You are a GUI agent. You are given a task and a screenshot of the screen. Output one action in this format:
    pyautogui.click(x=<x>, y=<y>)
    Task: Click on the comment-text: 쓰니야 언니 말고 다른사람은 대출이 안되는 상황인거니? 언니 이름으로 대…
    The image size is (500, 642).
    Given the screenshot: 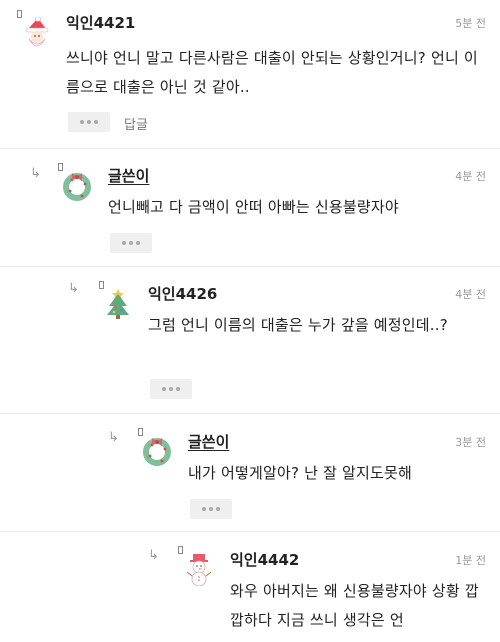 What is the action you would take?
    pyautogui.click(x=272, y=72)
    